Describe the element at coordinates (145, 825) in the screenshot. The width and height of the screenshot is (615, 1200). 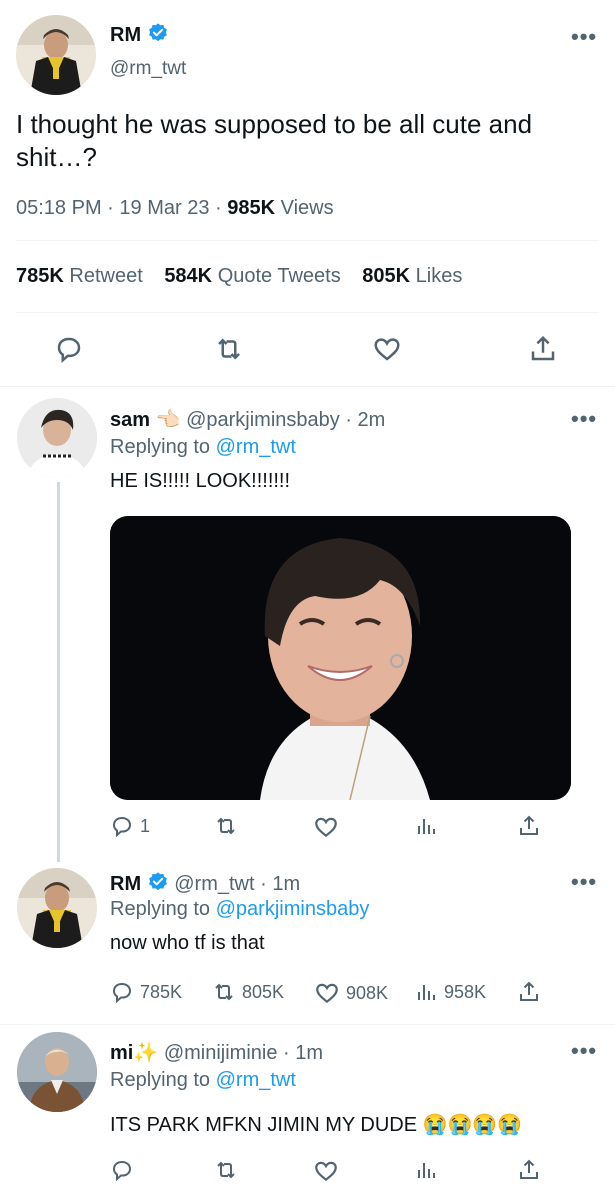
I see `reply-count: 1` at that location.